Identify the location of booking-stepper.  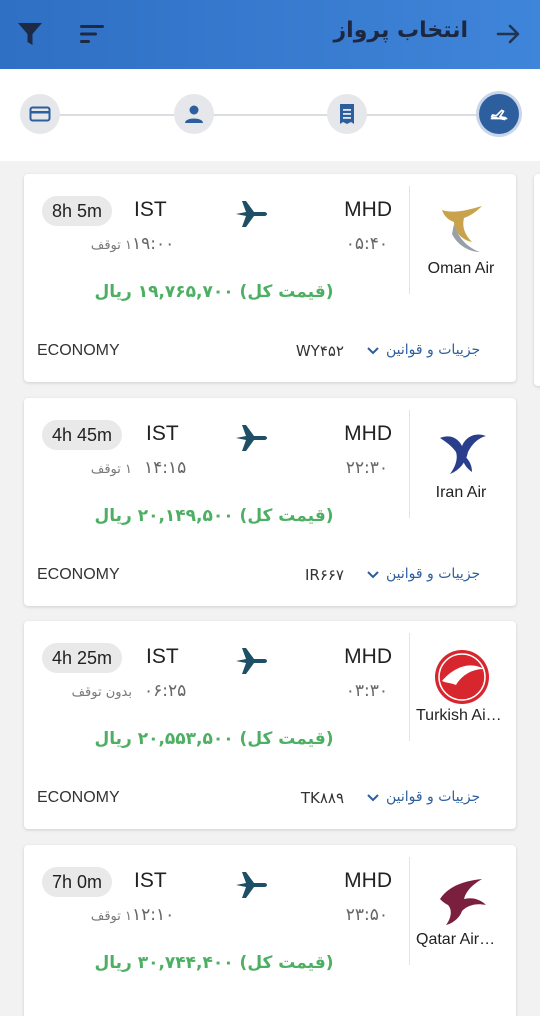
(270, 115).